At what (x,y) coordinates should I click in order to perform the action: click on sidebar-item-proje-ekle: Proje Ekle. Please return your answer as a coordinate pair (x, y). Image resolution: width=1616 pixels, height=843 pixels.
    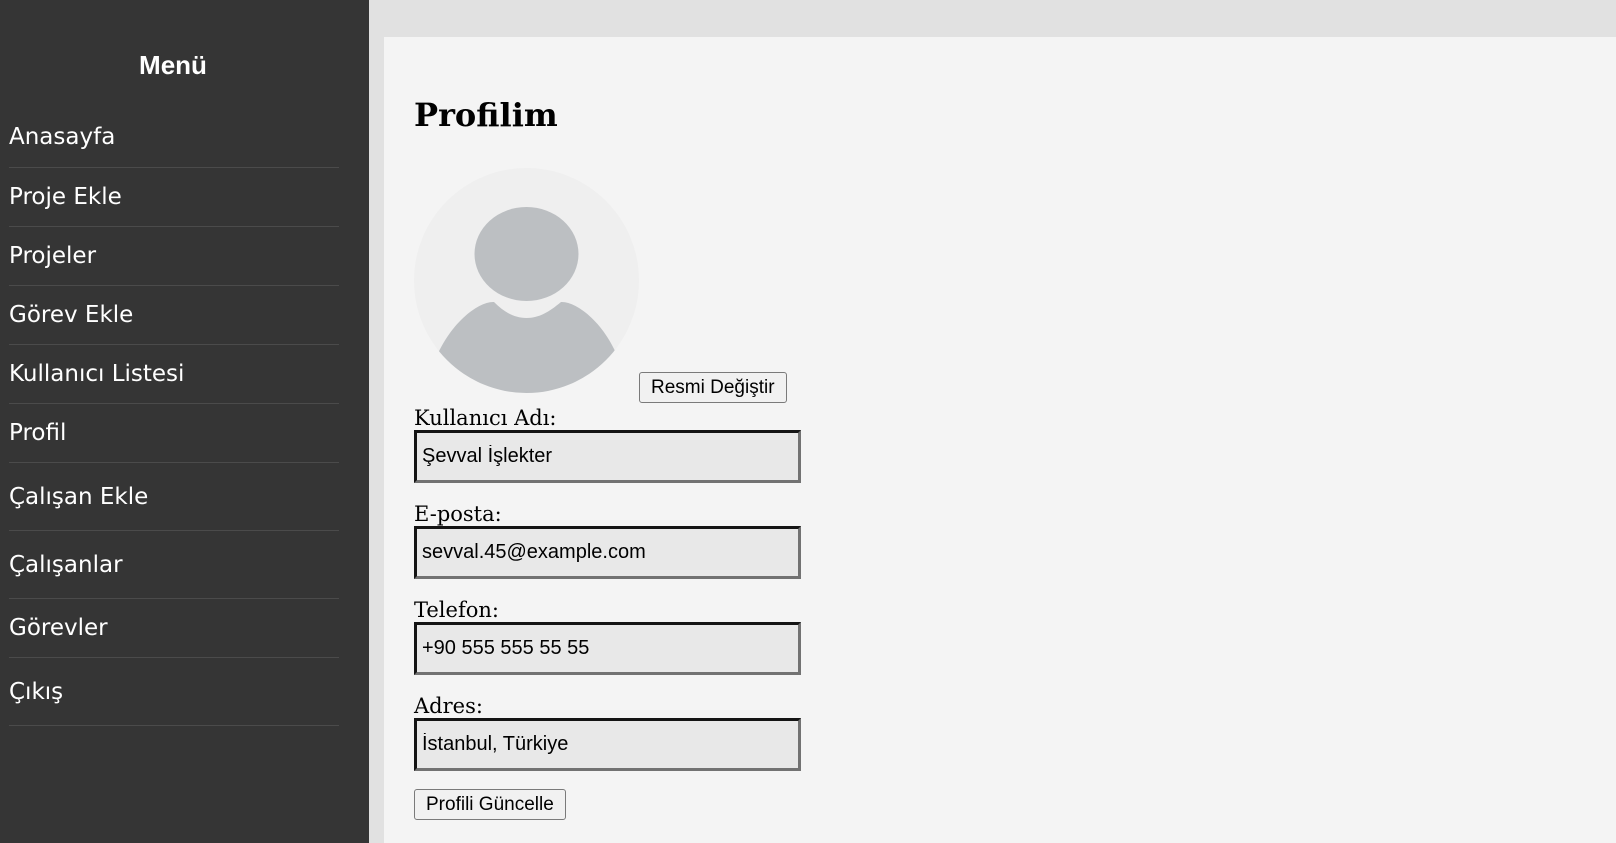
    Looking at the image, I should click on (174, 197).